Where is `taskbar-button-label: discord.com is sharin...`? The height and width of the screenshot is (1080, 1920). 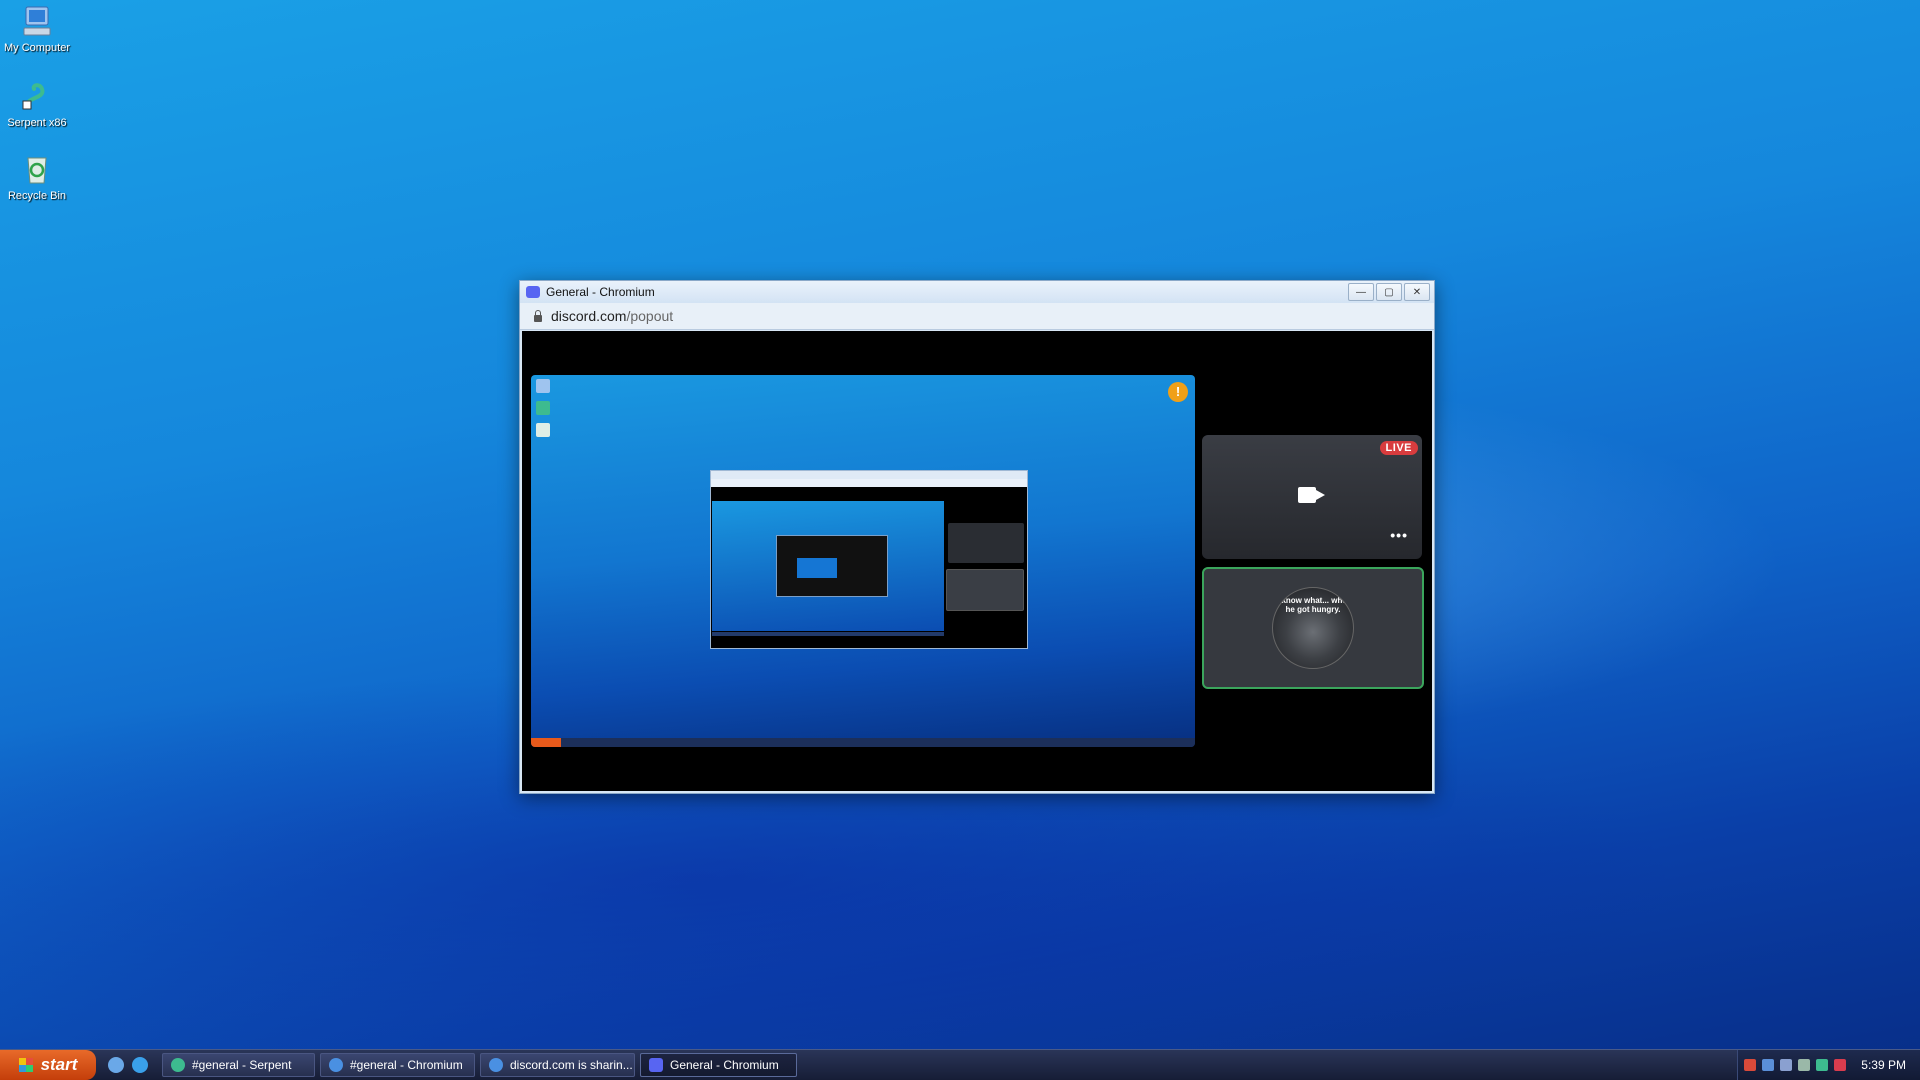
taskbar-button-label: discord.com is sharin... is located at coordinates (571, 1065).